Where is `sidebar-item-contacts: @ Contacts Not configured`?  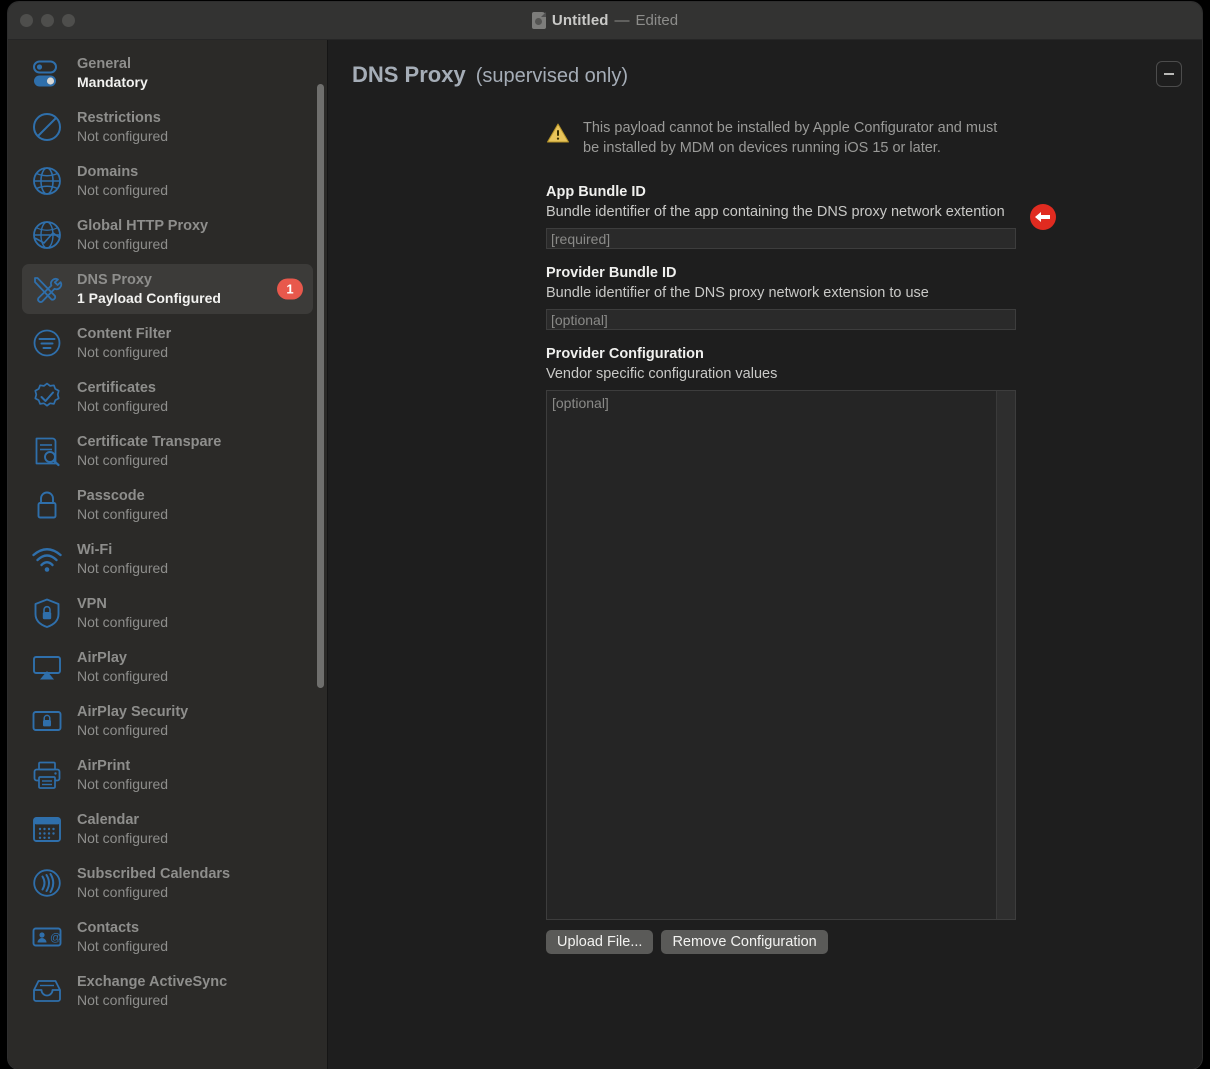 sidebar-item-contacts: @ Contacts Not configured is located at coordinates (167, 937).